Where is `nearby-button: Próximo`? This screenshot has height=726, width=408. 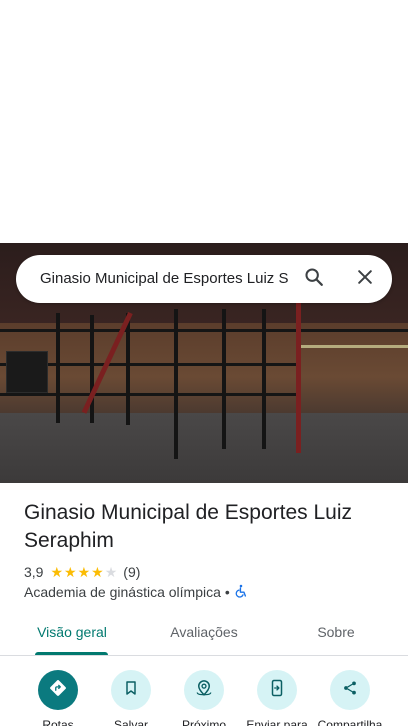 nearby-button: Próximo is located at coordinates (204, 698).